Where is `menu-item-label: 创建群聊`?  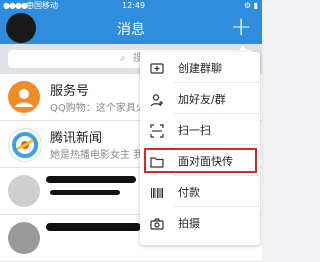 menu-item-label: 创建群聊 is located at coordinates (200, 68).